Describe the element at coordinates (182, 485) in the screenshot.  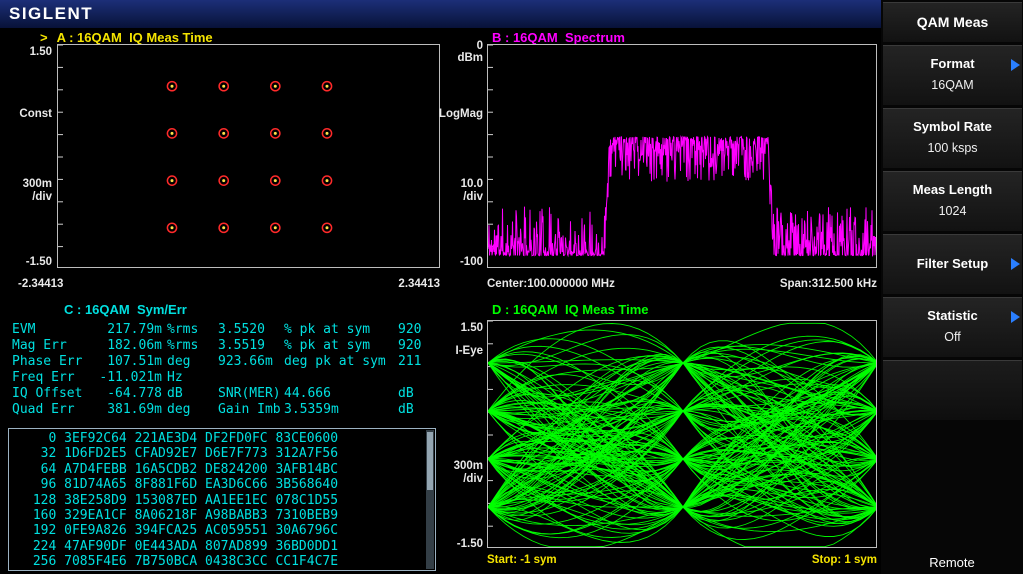
I see `hex-row: 96 81D74A65 8F881F6D EA3D6C66 3B568640` at that location.